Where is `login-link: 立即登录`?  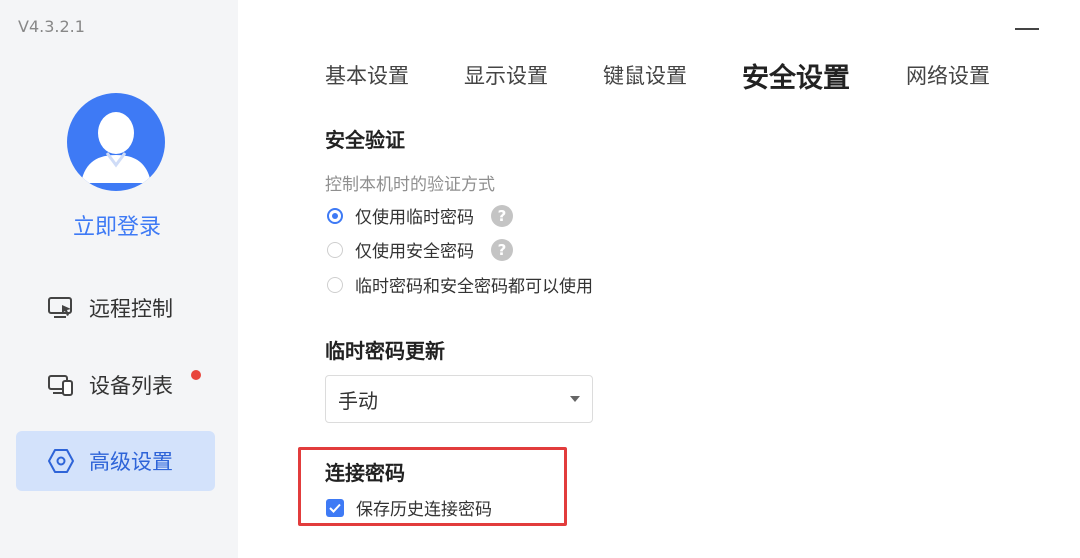
login-link: 立即登录 is located at coordinates (117, 225).